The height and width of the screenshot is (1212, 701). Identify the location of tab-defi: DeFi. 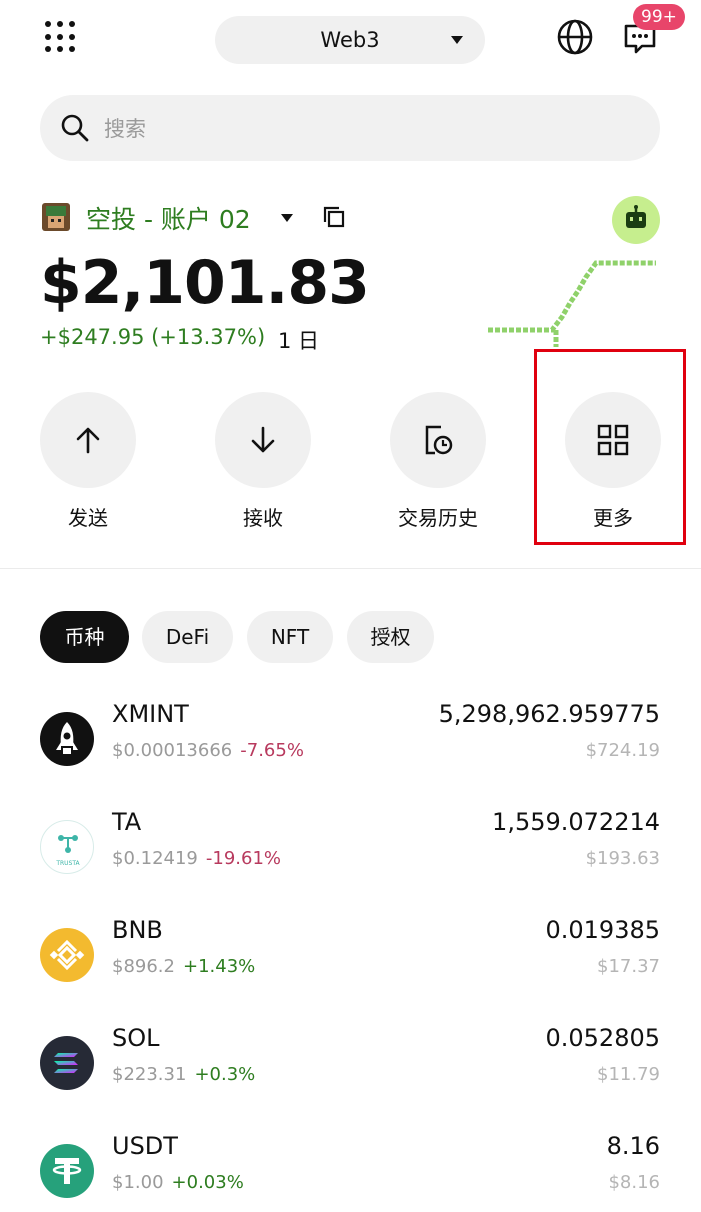
(187, 637).